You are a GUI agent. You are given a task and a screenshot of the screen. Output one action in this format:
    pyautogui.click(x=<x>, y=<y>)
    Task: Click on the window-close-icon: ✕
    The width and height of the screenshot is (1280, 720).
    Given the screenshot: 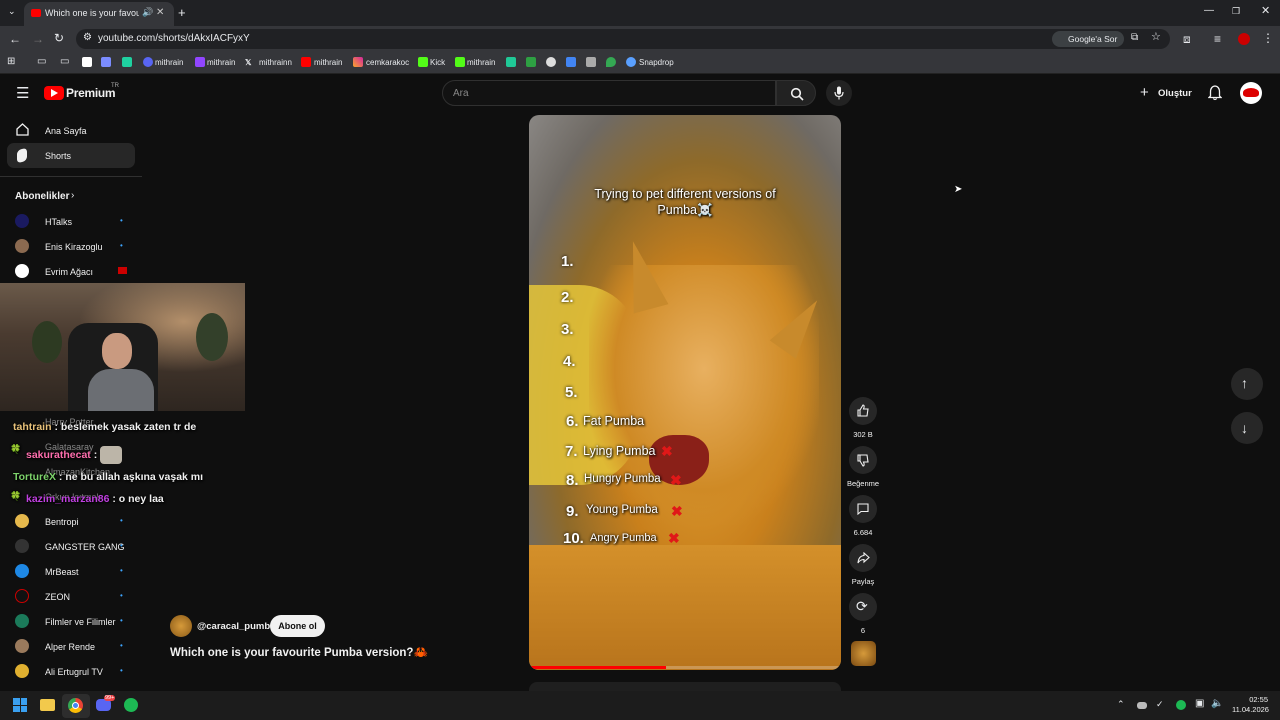 What is the action you would take?
    pyautogui.click(x=1265, y=11)
    